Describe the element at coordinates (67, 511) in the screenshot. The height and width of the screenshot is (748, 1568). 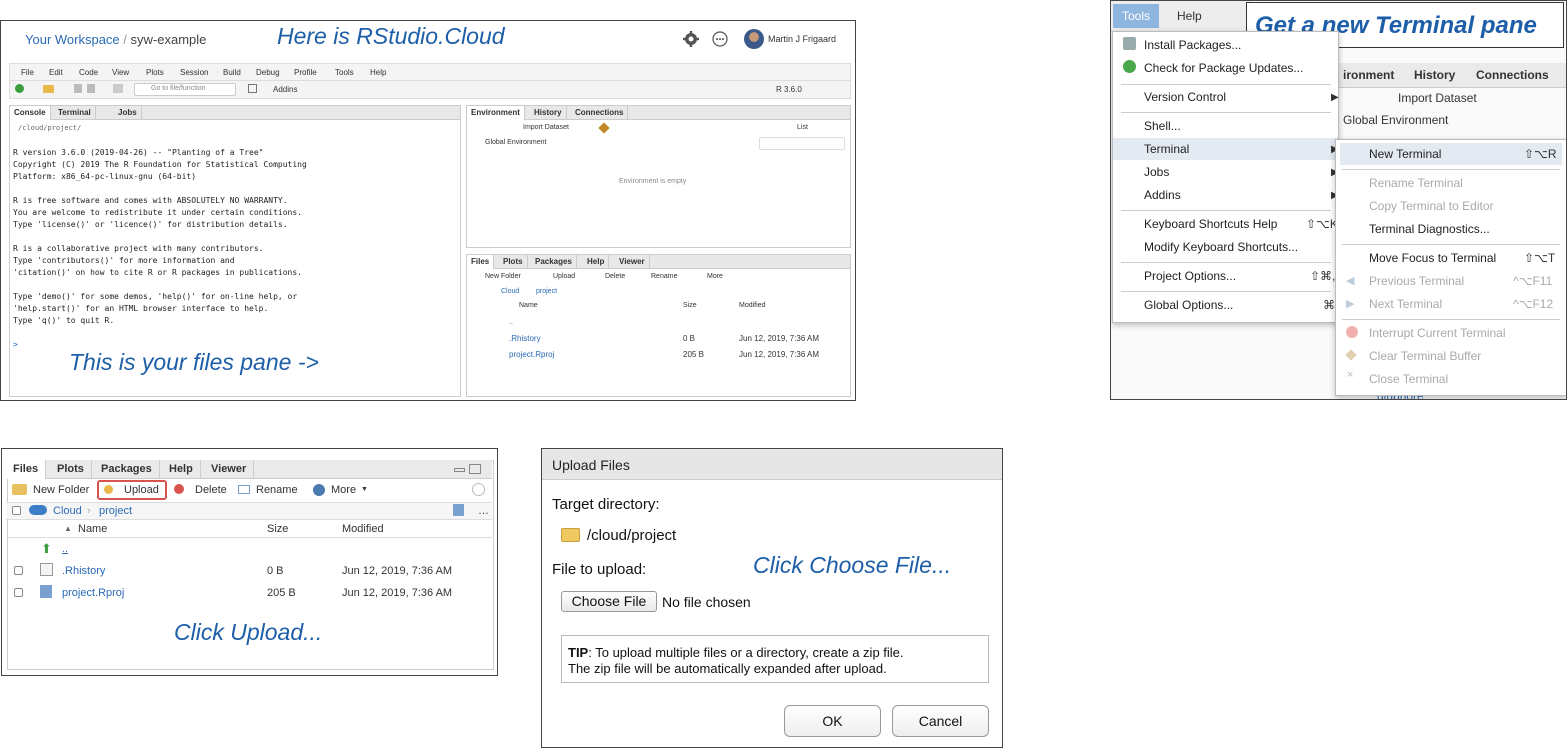
I see `breadcrumb-cloud: Cloud` at that location.